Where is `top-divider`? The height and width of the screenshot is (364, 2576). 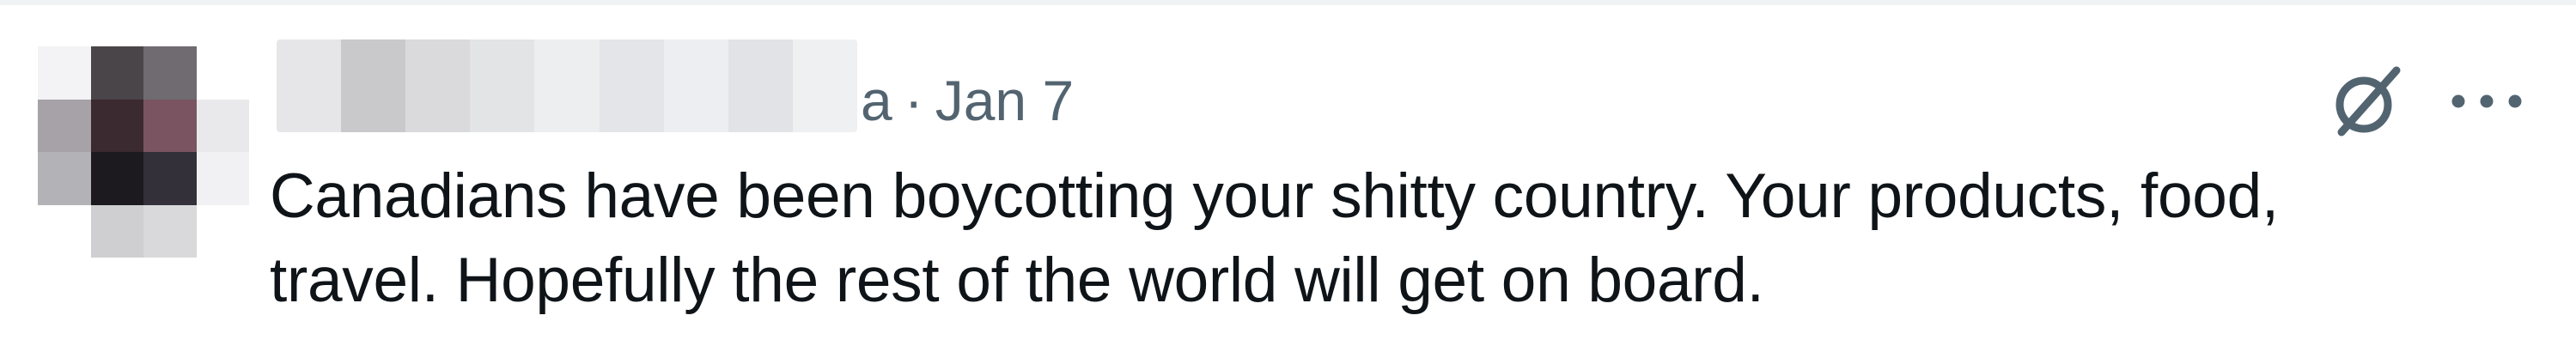
top-divider is located at coordinates (1288, 3).